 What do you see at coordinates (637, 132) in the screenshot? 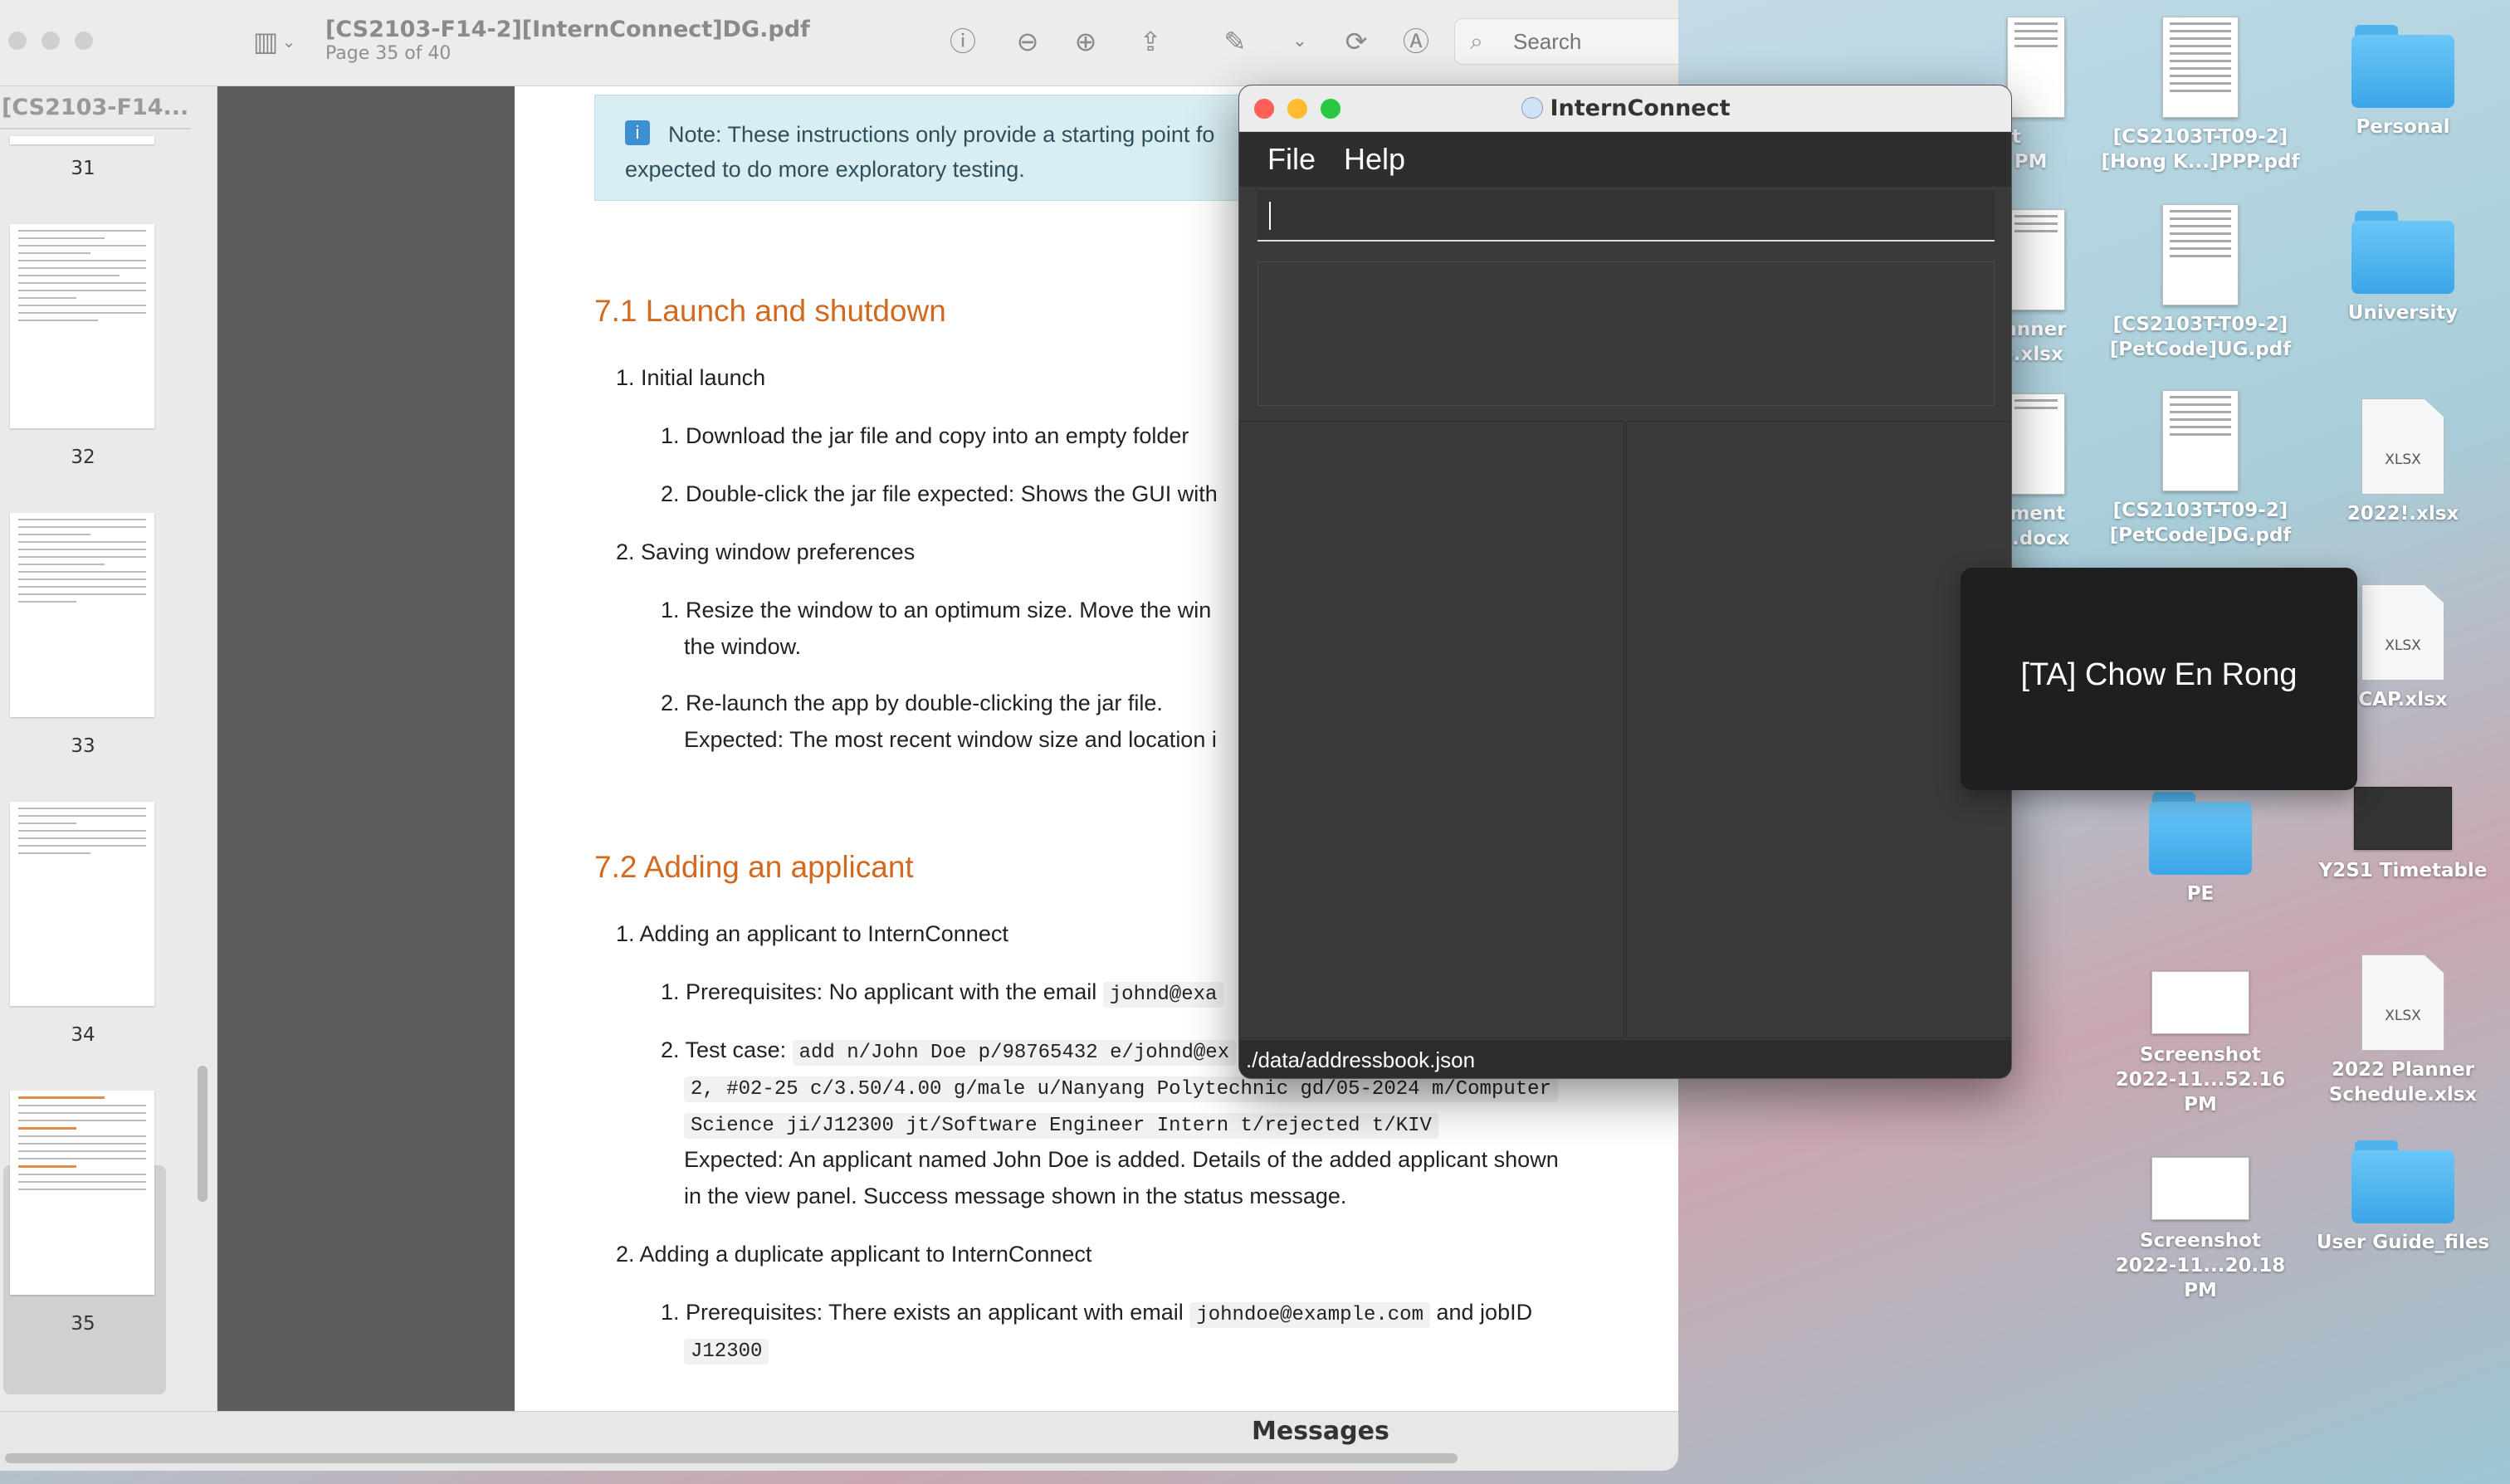
I see `info-icon: i` at bounding box center [637, 132].